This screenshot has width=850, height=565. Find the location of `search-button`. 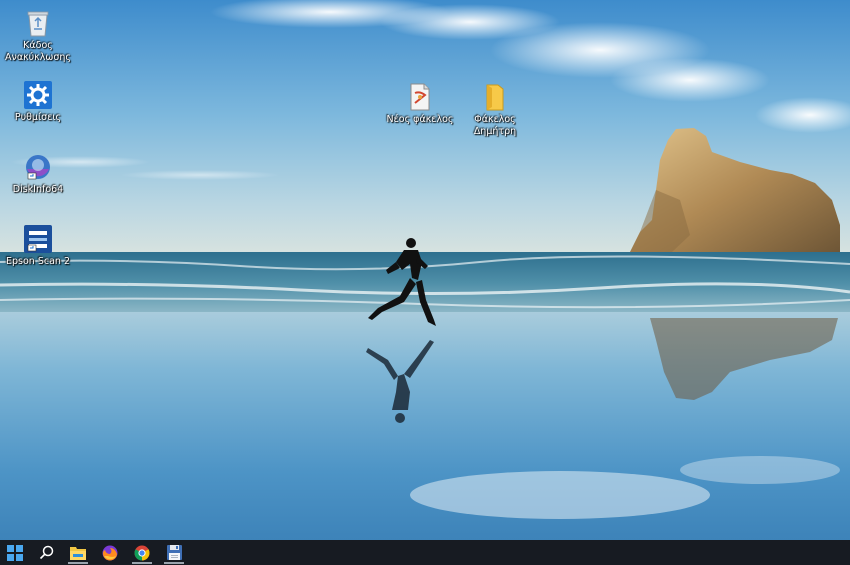

search-button is located at coordinates (46, 552).